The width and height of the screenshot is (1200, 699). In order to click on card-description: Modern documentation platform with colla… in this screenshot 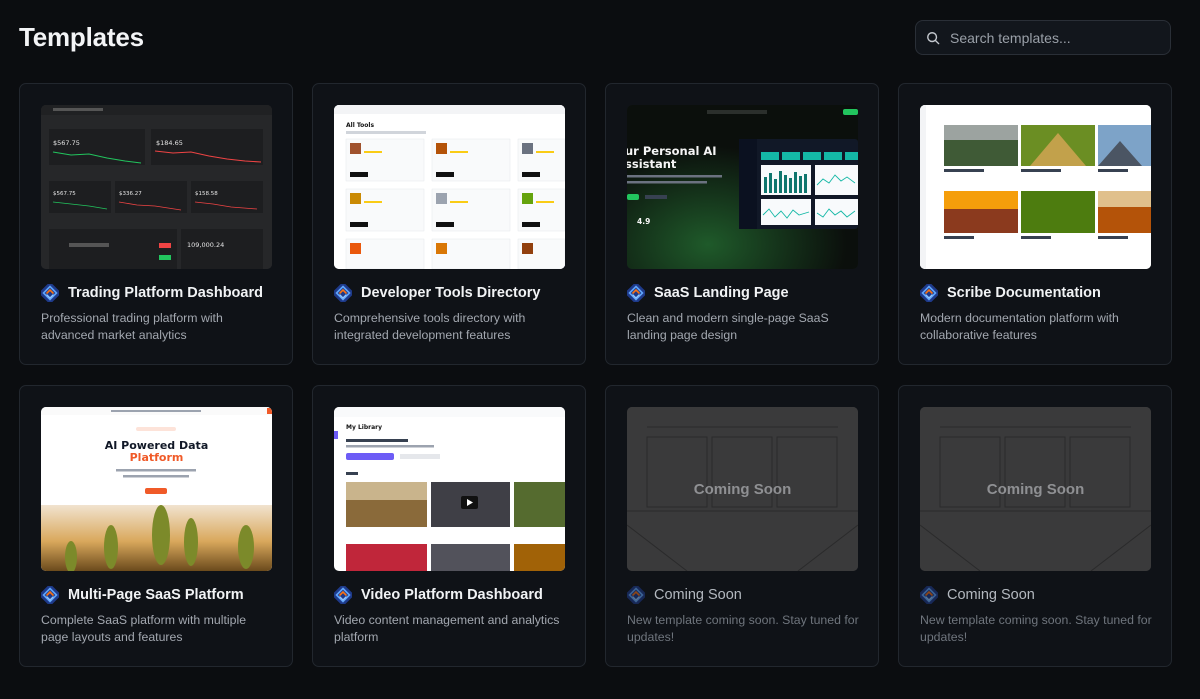, I will do `click(1019, 326)`.